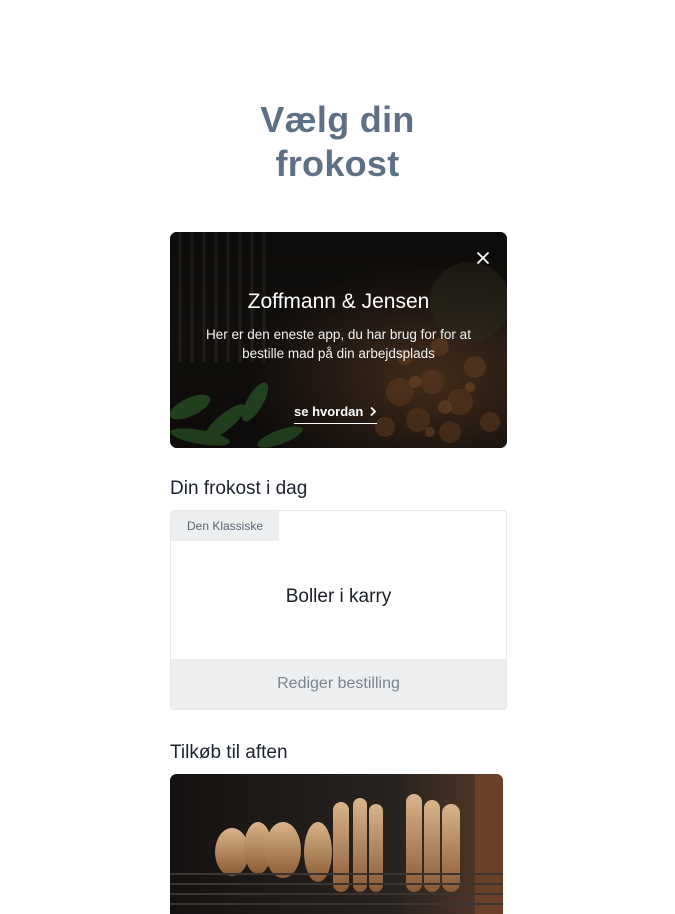  Describe the element at coordinates (337, 164) in the screenshot. I see `page-title-line-2: frokost` at that location.